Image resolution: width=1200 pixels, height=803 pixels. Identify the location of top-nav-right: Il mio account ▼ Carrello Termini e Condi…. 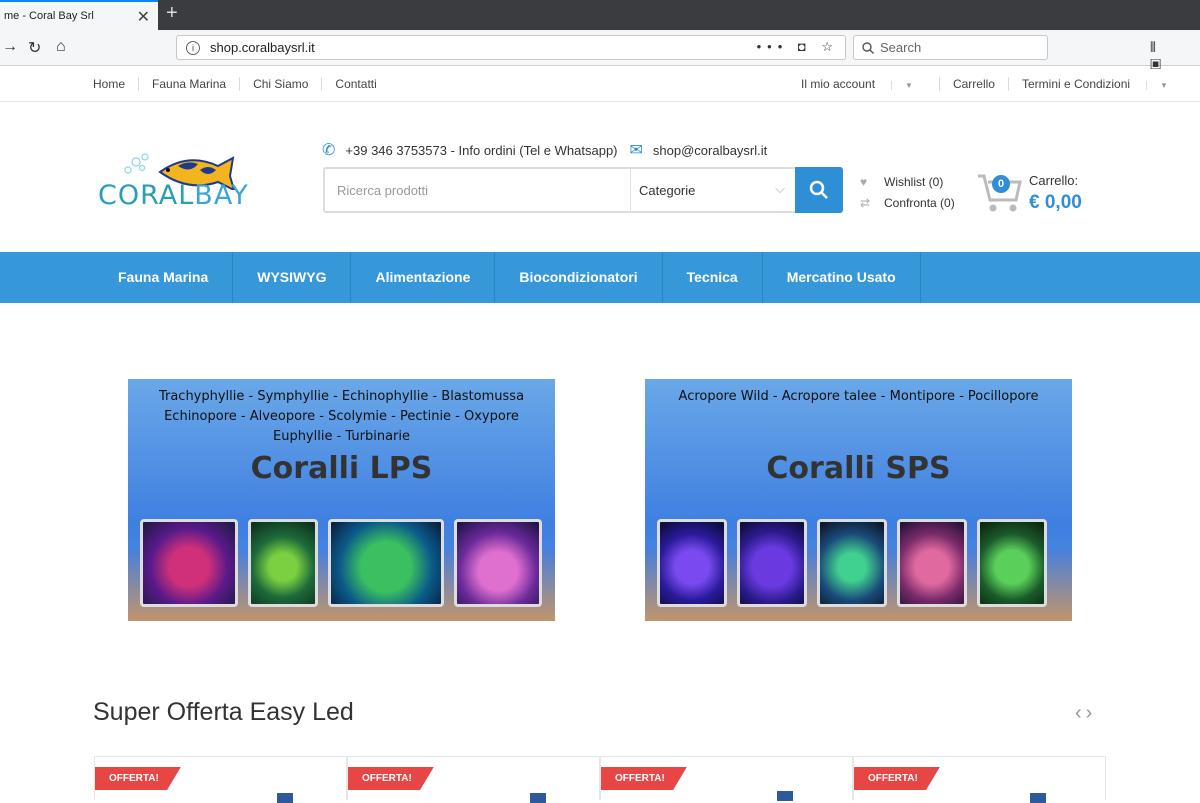
(997, 84).